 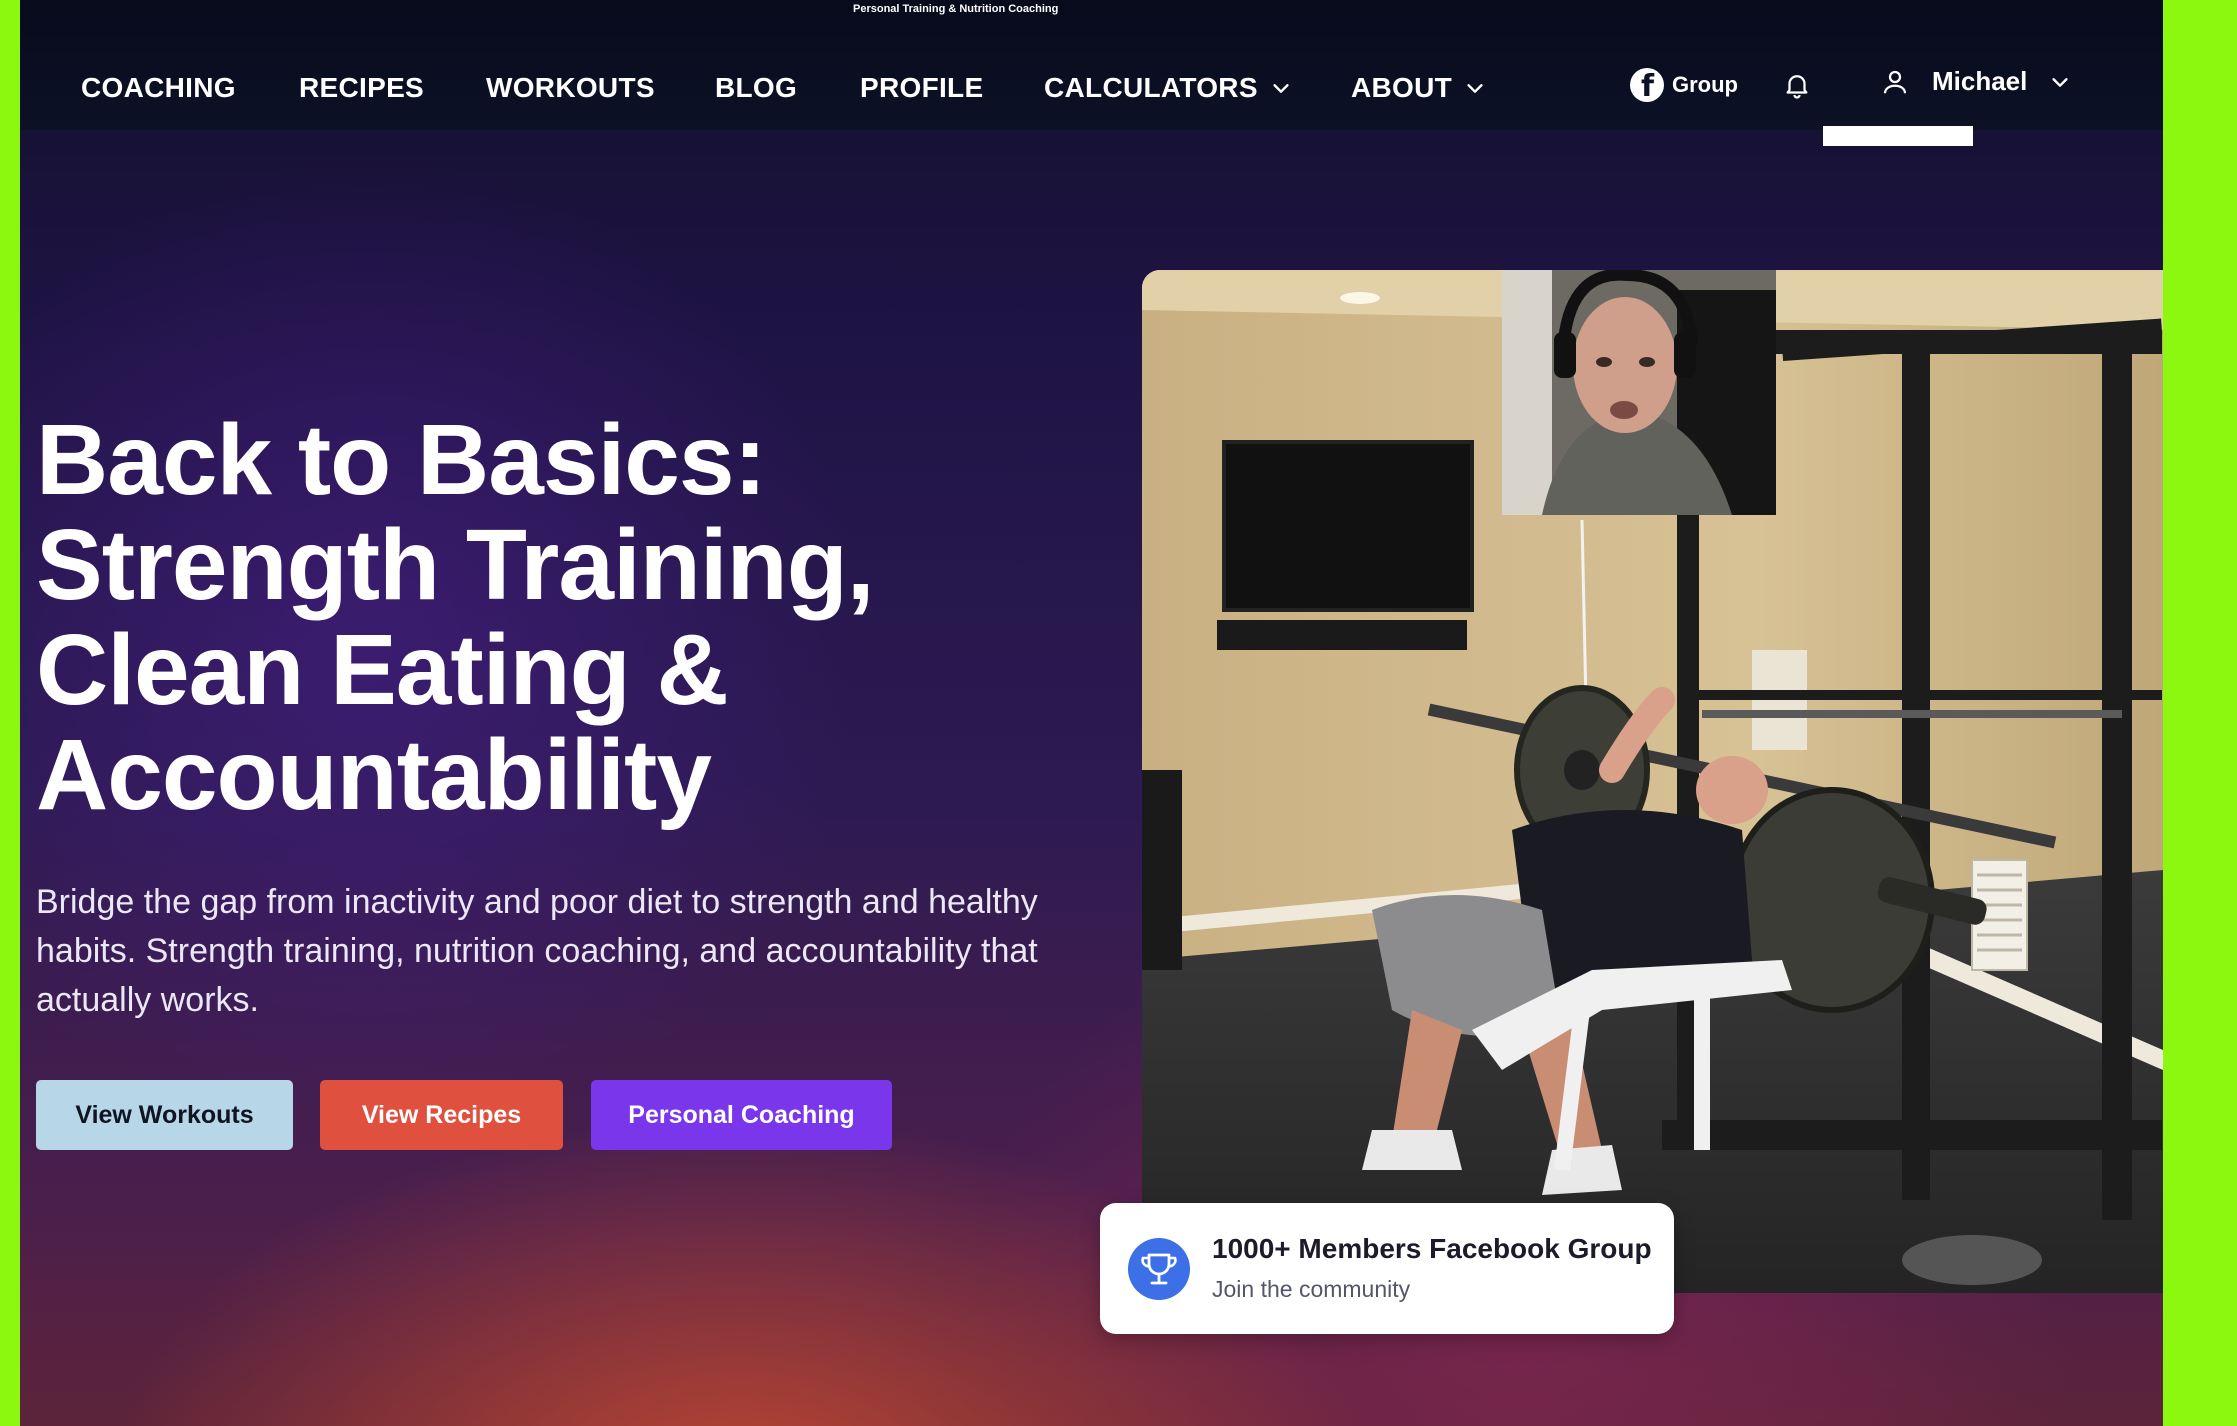 What do you see at coordinates (1647, 85) in the screenshot?
I see `facebook-icon: f` at bounding box center [1647, 85].